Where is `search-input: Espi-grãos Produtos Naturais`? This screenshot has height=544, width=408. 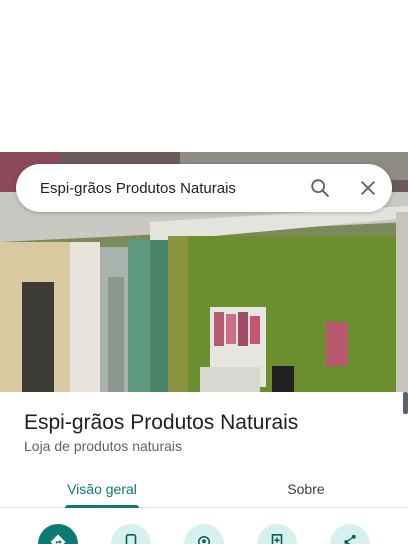 search-input: Espi-grãos Produtos Naturais is located at coordinates (168, 188).